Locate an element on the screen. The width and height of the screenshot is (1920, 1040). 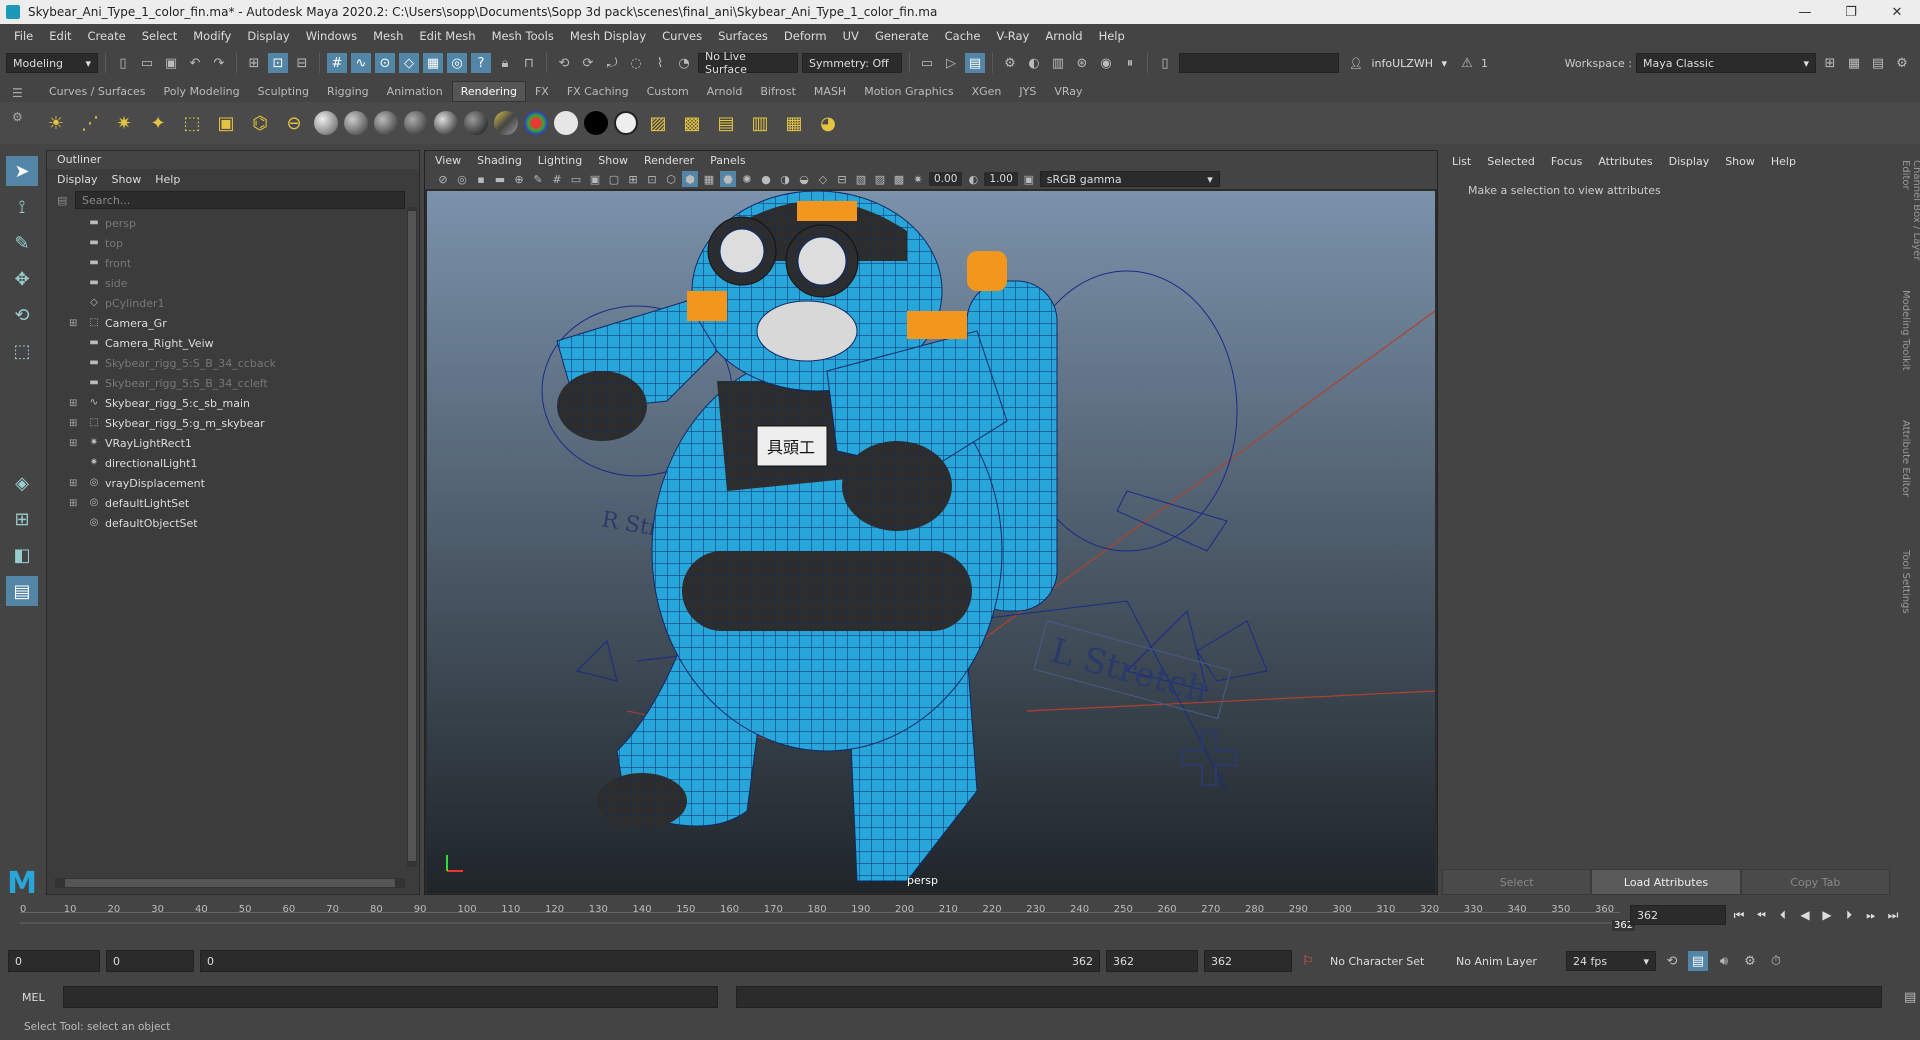
panel-layout-icon: ▦ is located at coordinates (1854, 63).